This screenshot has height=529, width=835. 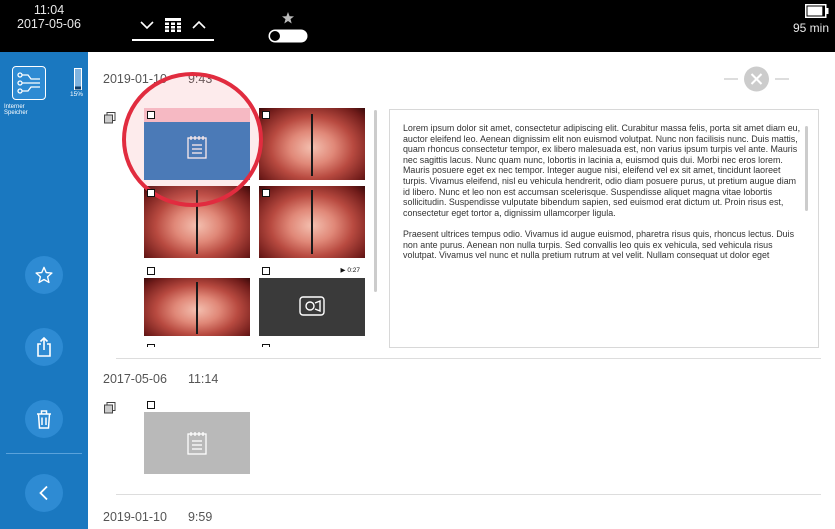 What do you see at coordinates (375, 201) in the screenshot?
I see `thumbnail-scrollbar` at bounding box center [375, 201].